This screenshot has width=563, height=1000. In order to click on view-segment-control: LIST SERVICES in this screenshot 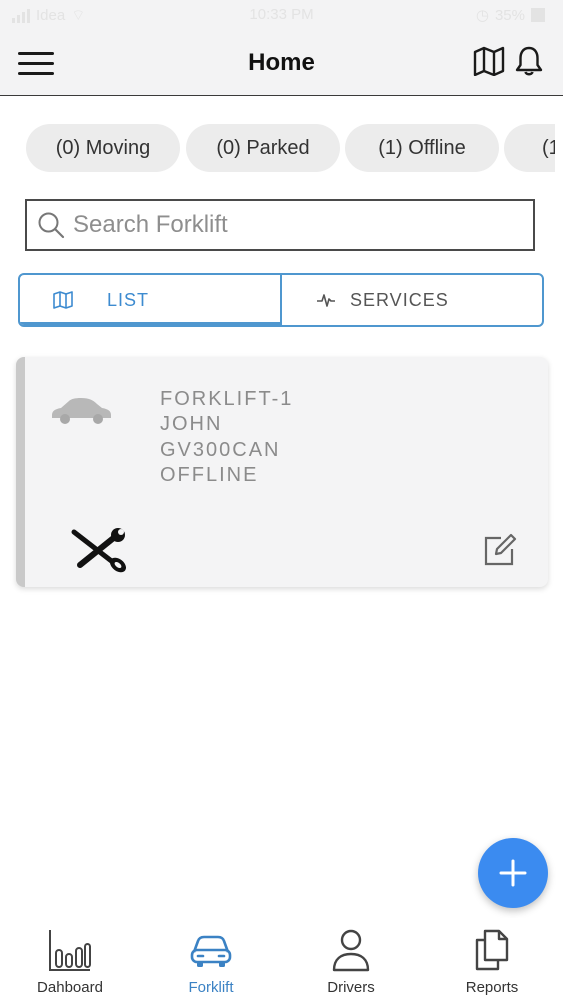, I will do `click(281, 300)`.